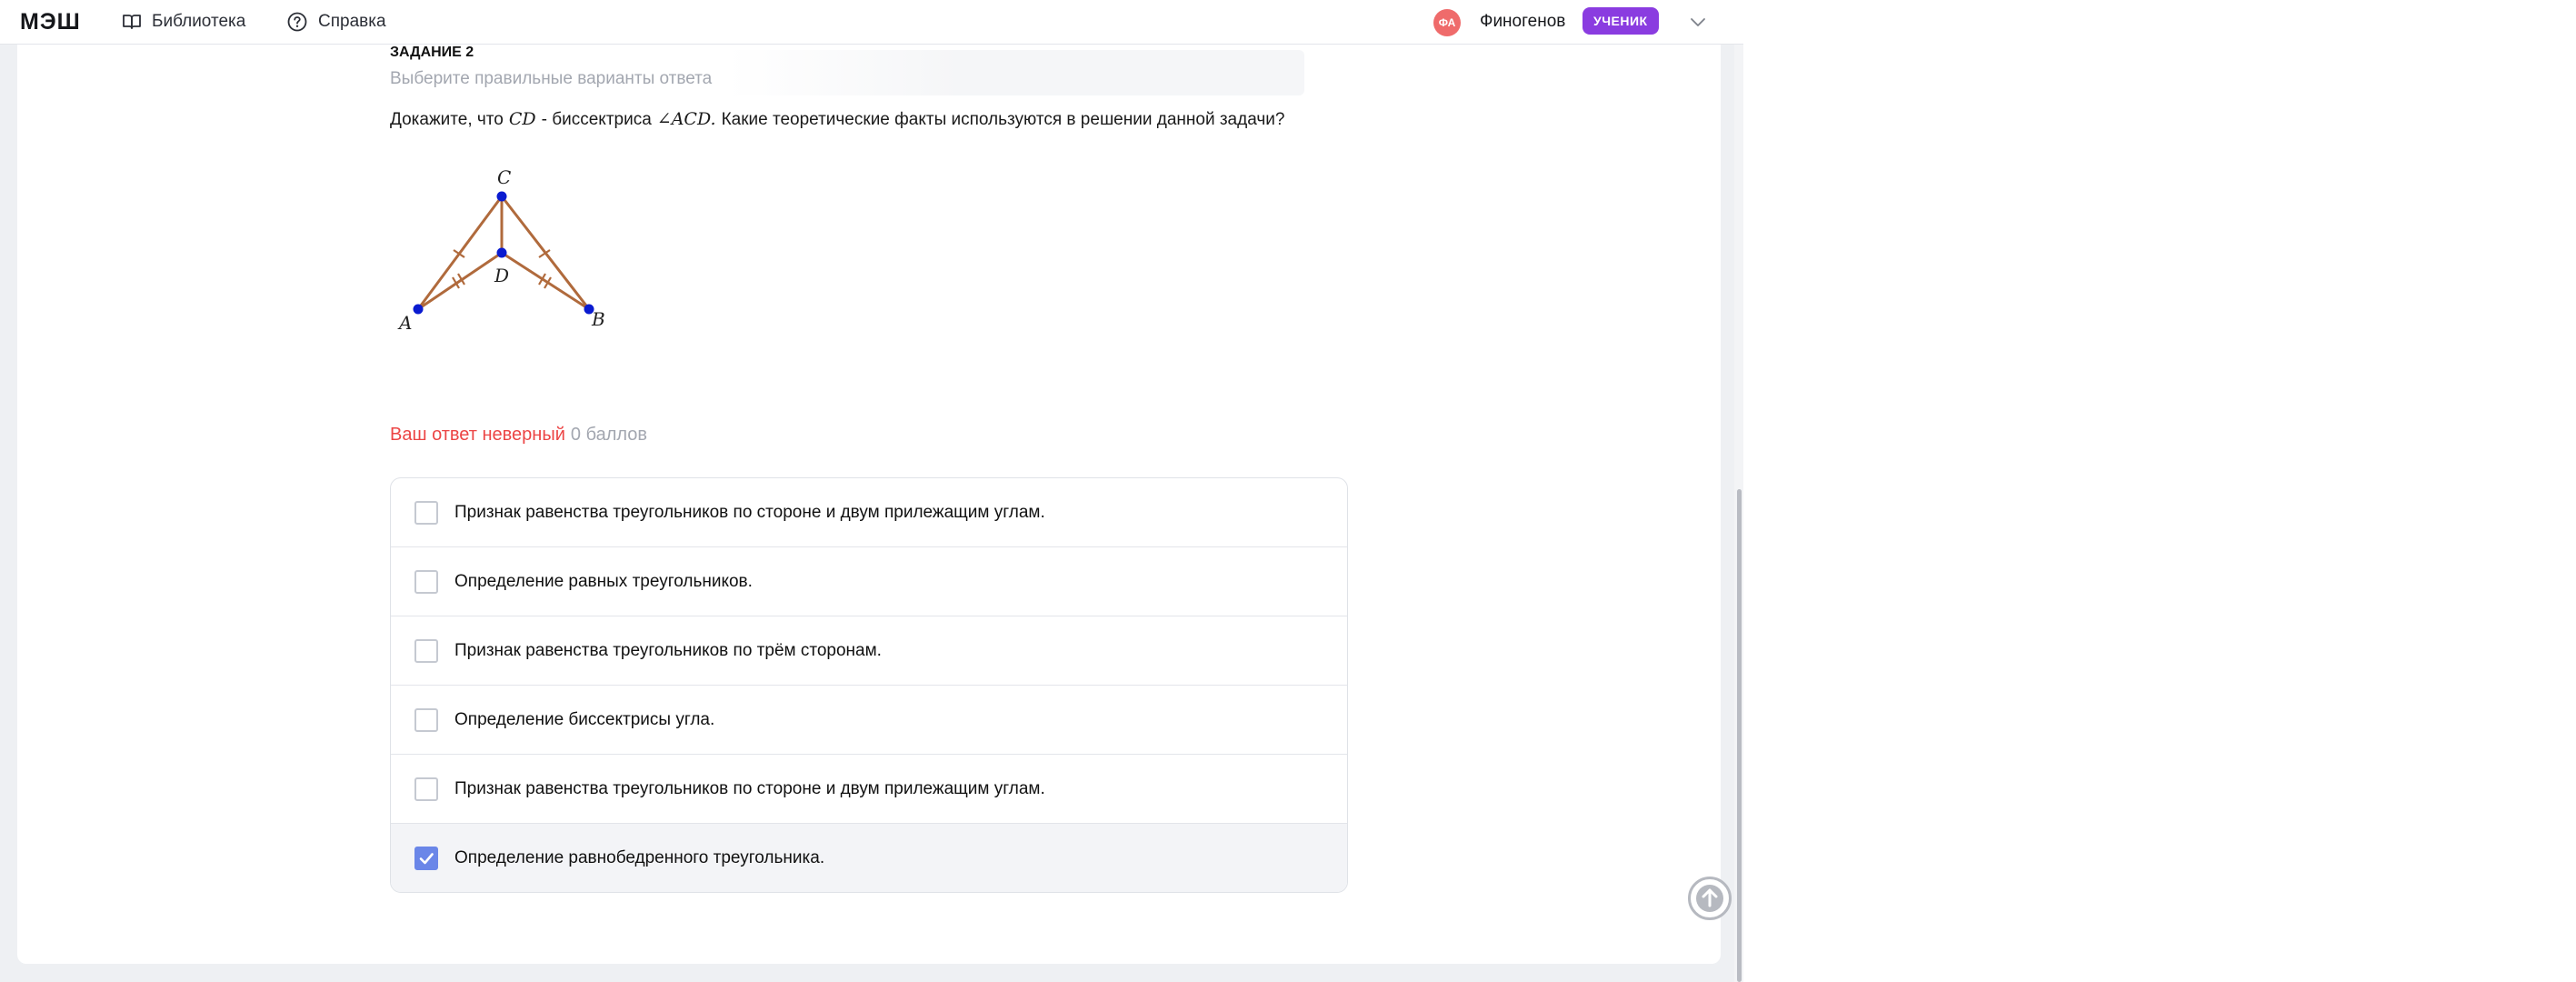 This screenshot has height=982, width=2576. What do you see at coordinates (545, 281) in the screenshot?
I see `segment-db` at bounding box center [545, 281].